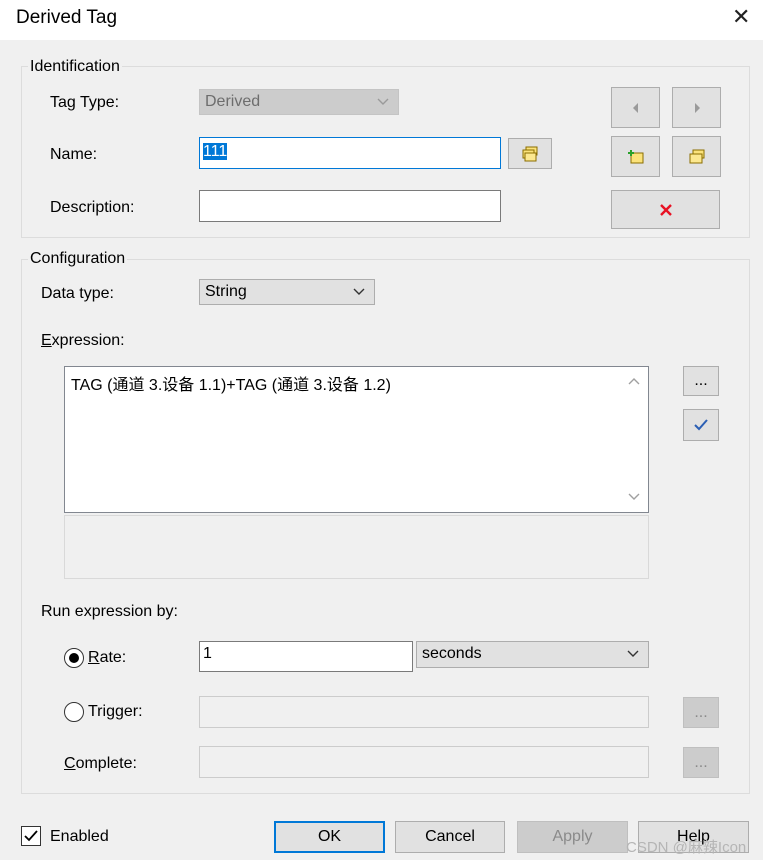  What do you see at coordinates (67, 17) in the screenshot?
I see `dialog-title: Derived Tag` at bounding box center [67, 17].